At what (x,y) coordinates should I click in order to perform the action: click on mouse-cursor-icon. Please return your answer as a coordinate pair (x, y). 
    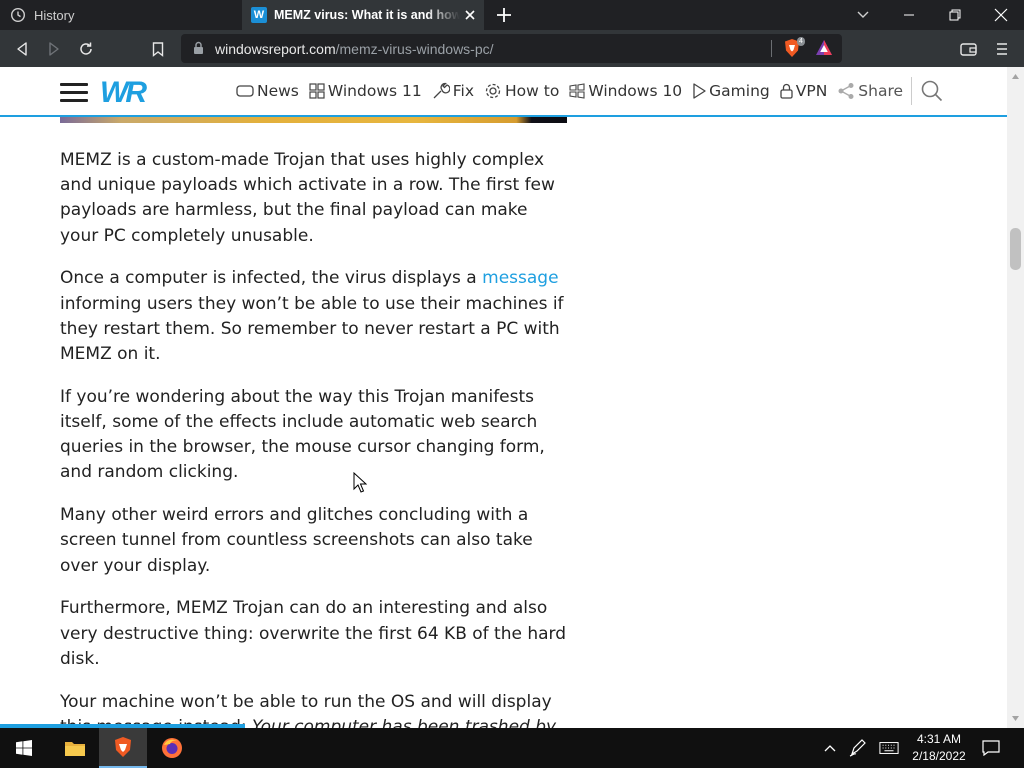
    Looking at the image, I should click on (360, 482).